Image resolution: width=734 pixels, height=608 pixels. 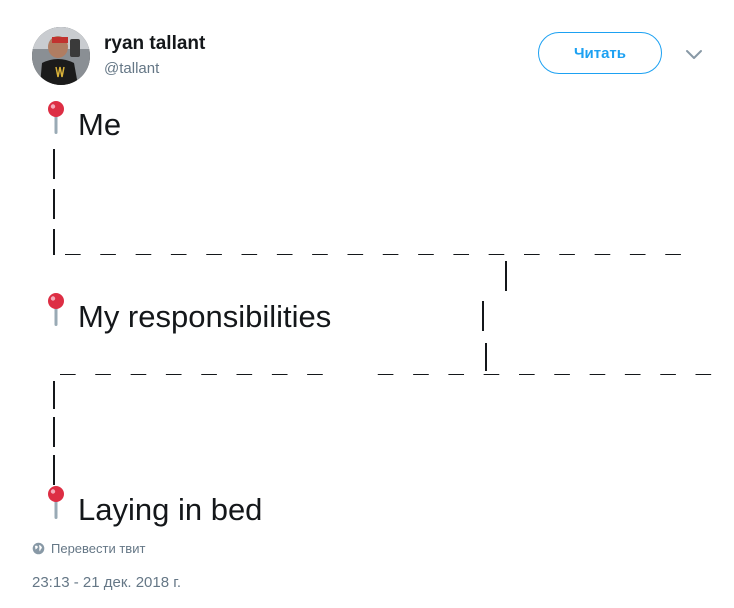 What do you see at coordinates (61, 56) in the screenshot?
I see `avatar` at bounding box center [61, 56].